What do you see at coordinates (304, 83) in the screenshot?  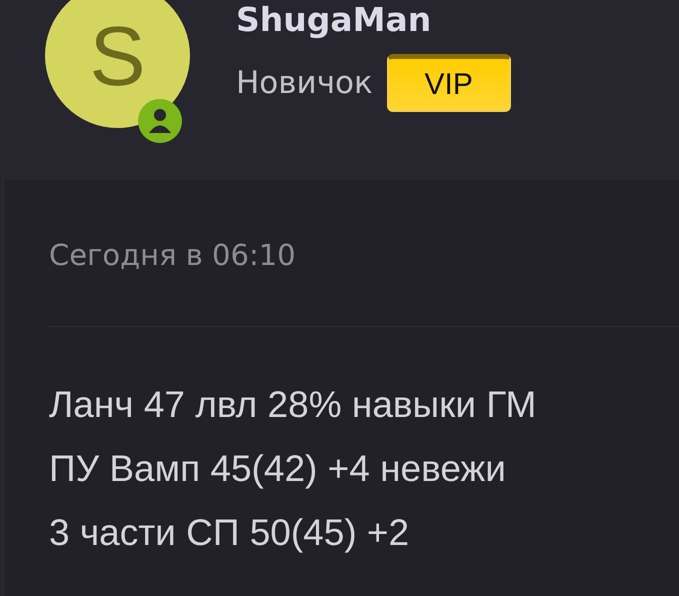 I see `user-rank: Новичок` at bounding box center [304, 83].